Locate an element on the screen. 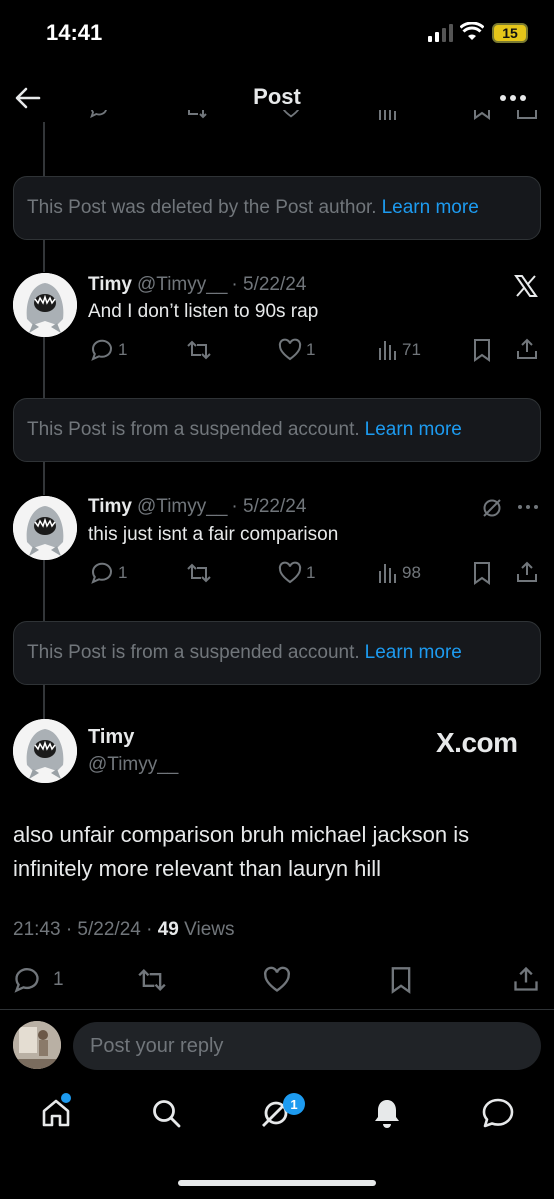 This screenshot has width=554, height=1199. status-time: 14:41 is located at coordinates (74, 32).